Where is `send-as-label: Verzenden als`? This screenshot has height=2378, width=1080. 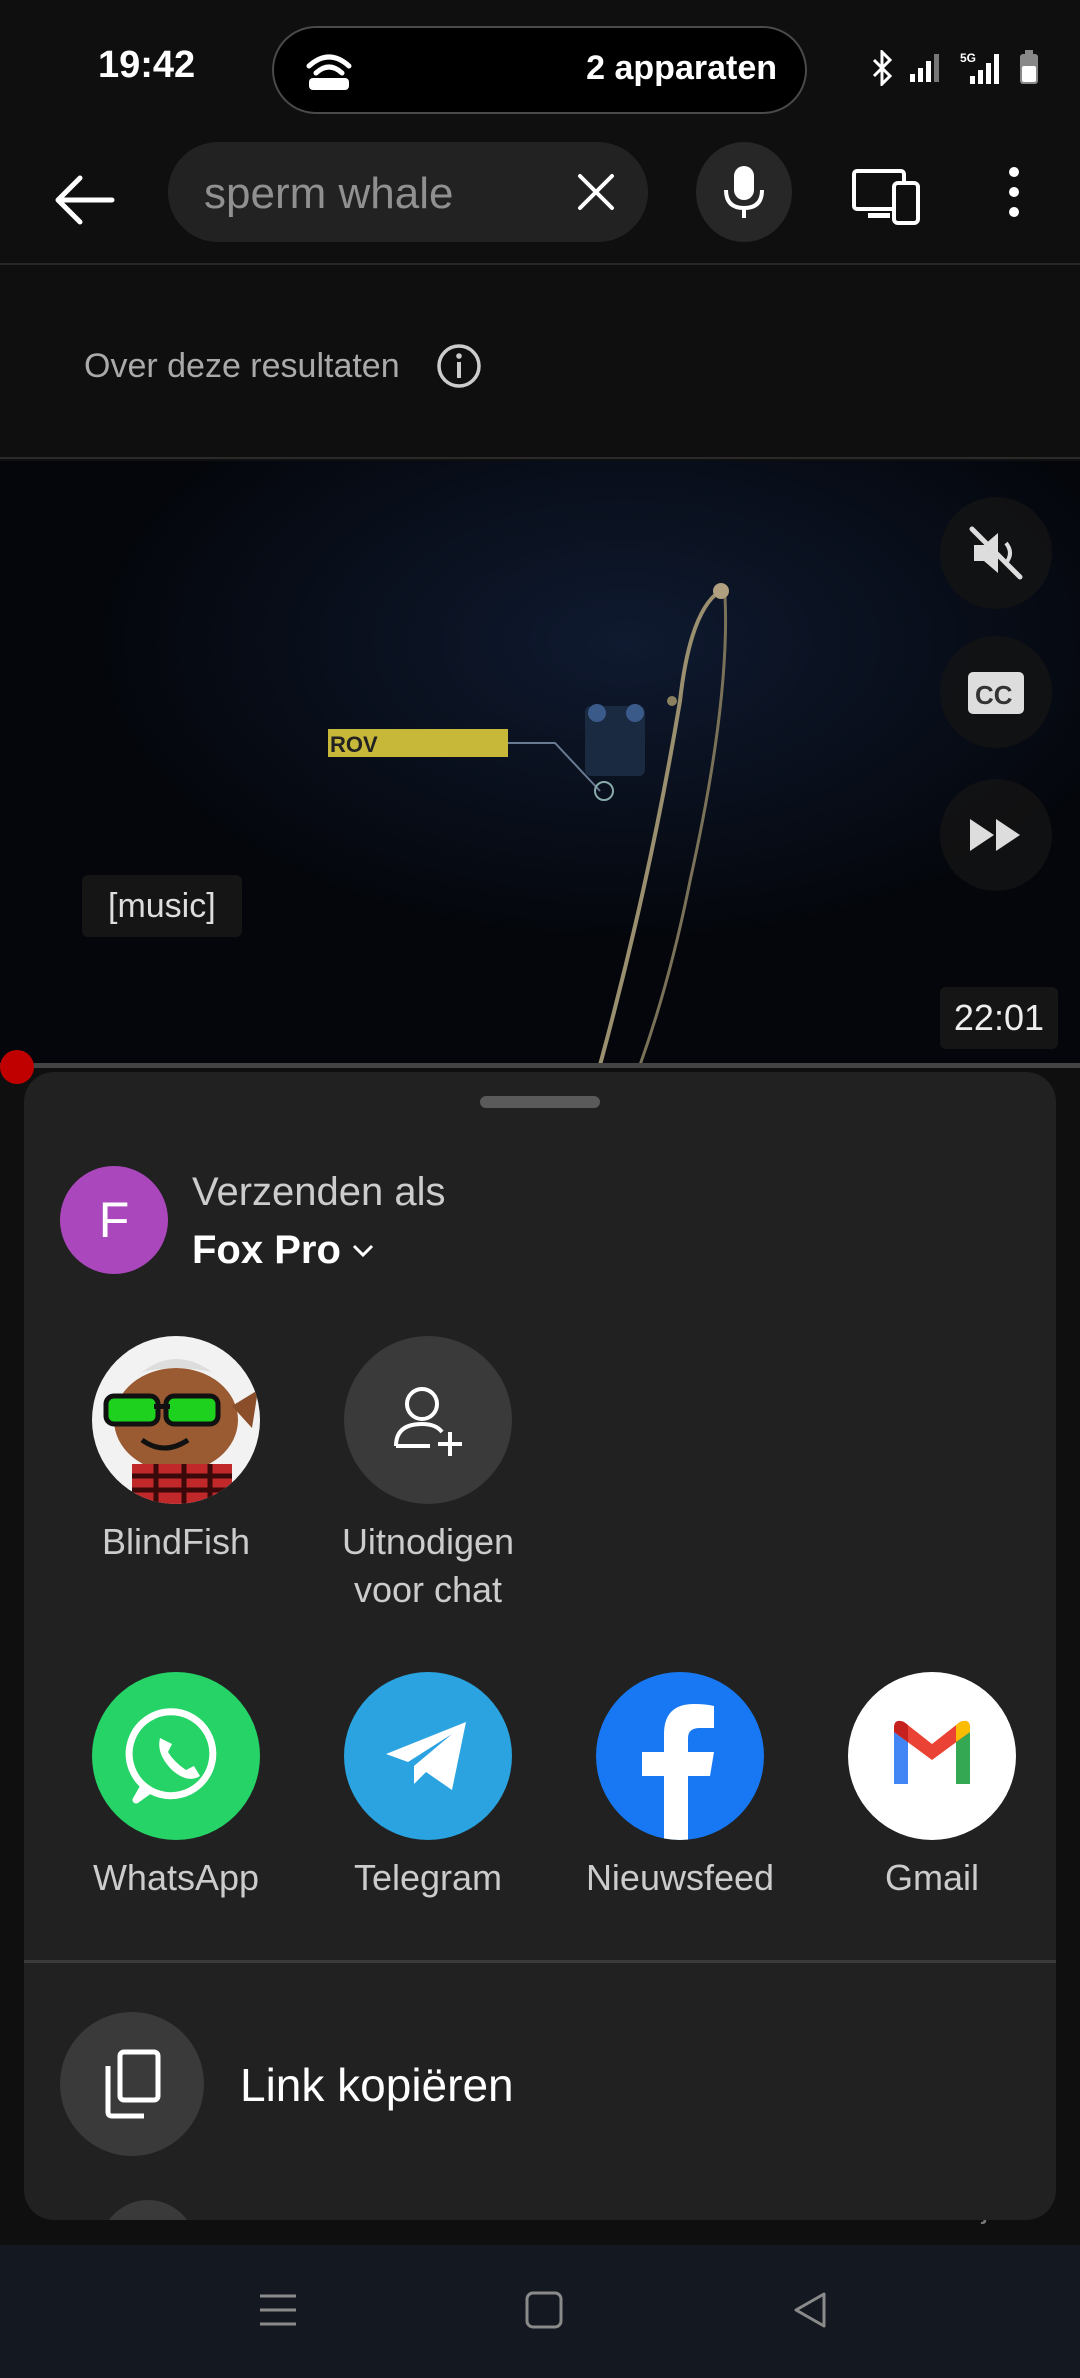
send-as-label: Verzenden als is located at coordinates (319, 1192).